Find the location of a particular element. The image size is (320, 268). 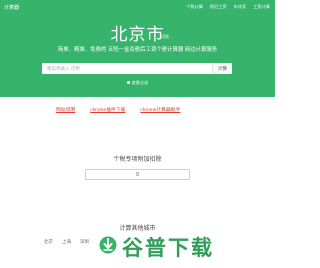

link-chrome-plugin: chrome插件下载 is located at coordinates (107, 109).